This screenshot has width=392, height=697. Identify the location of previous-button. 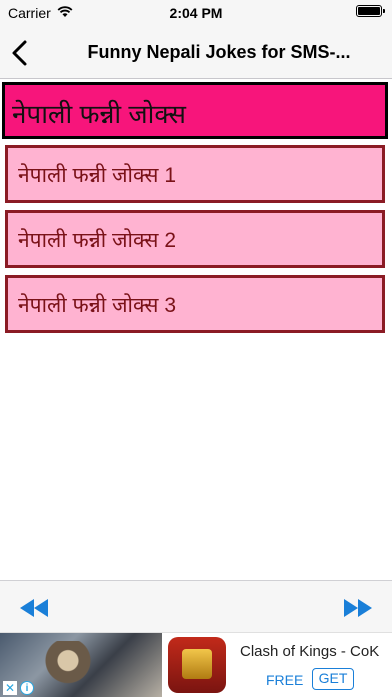
(34, 608).